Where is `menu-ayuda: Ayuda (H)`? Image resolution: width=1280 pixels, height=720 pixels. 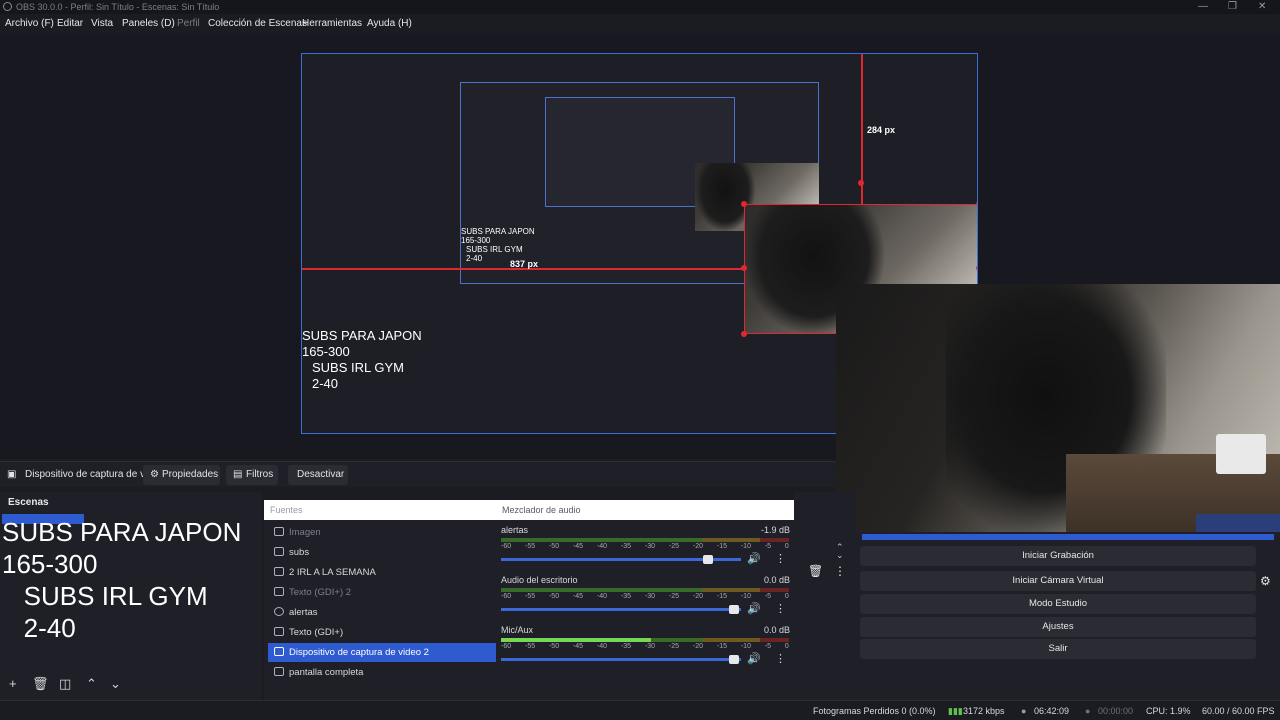
menu-ayuda: Ayuda (H) is located at coordinates (389, 23).